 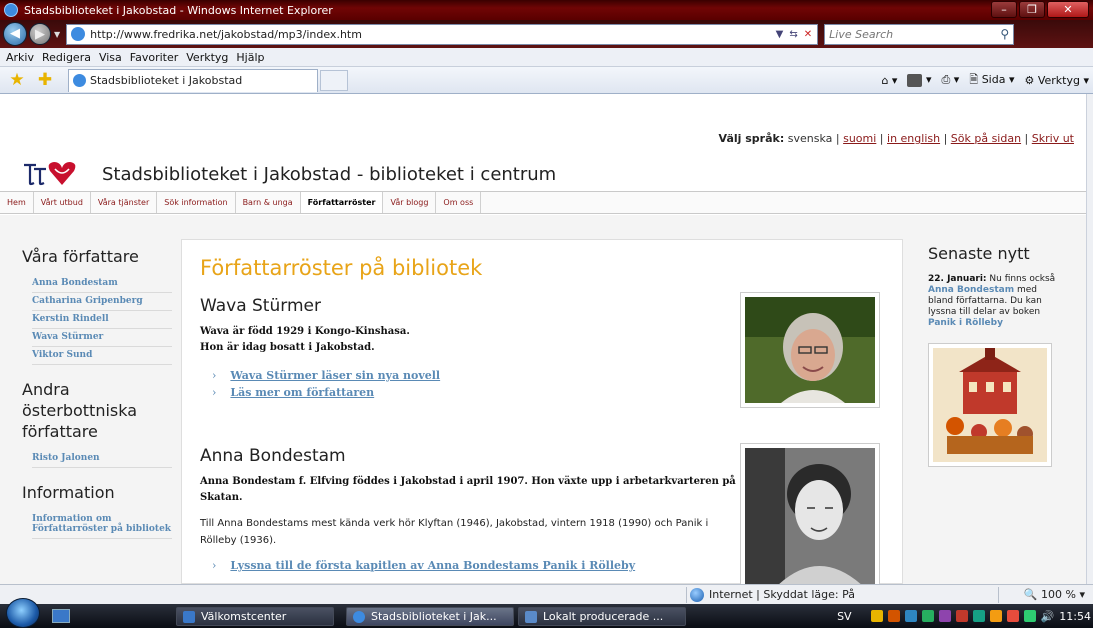 I want to click on start-button, so click(x=23, y=613).